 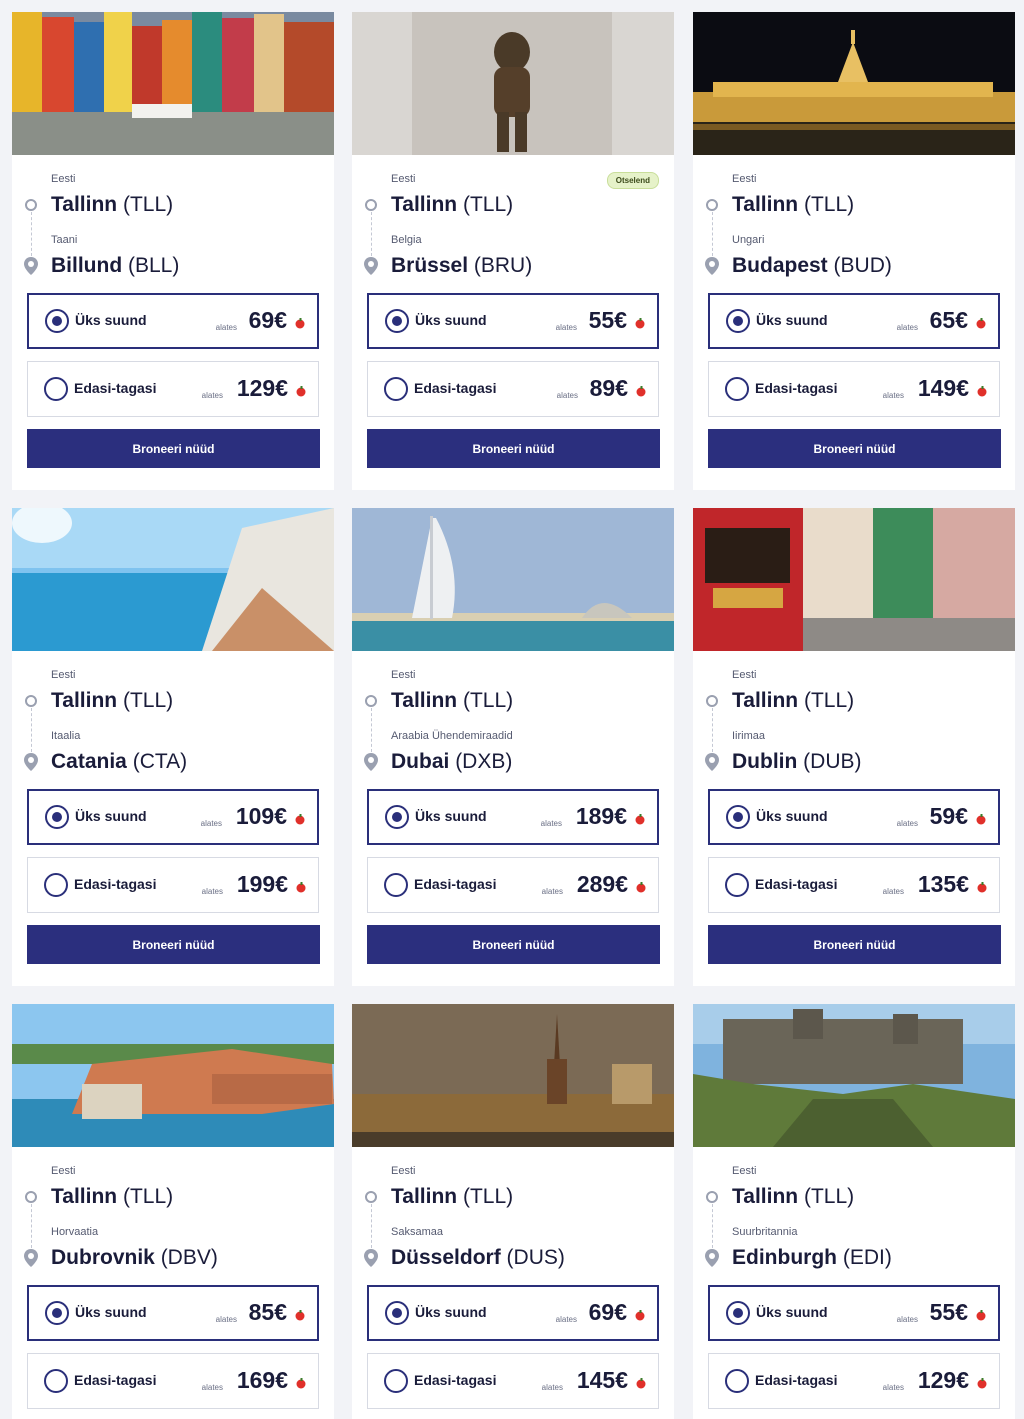 What do you see at coordinates (749, 736) in the screenshot?
I see `destination-country: Iirimaa` at bounding box center [749, 736].